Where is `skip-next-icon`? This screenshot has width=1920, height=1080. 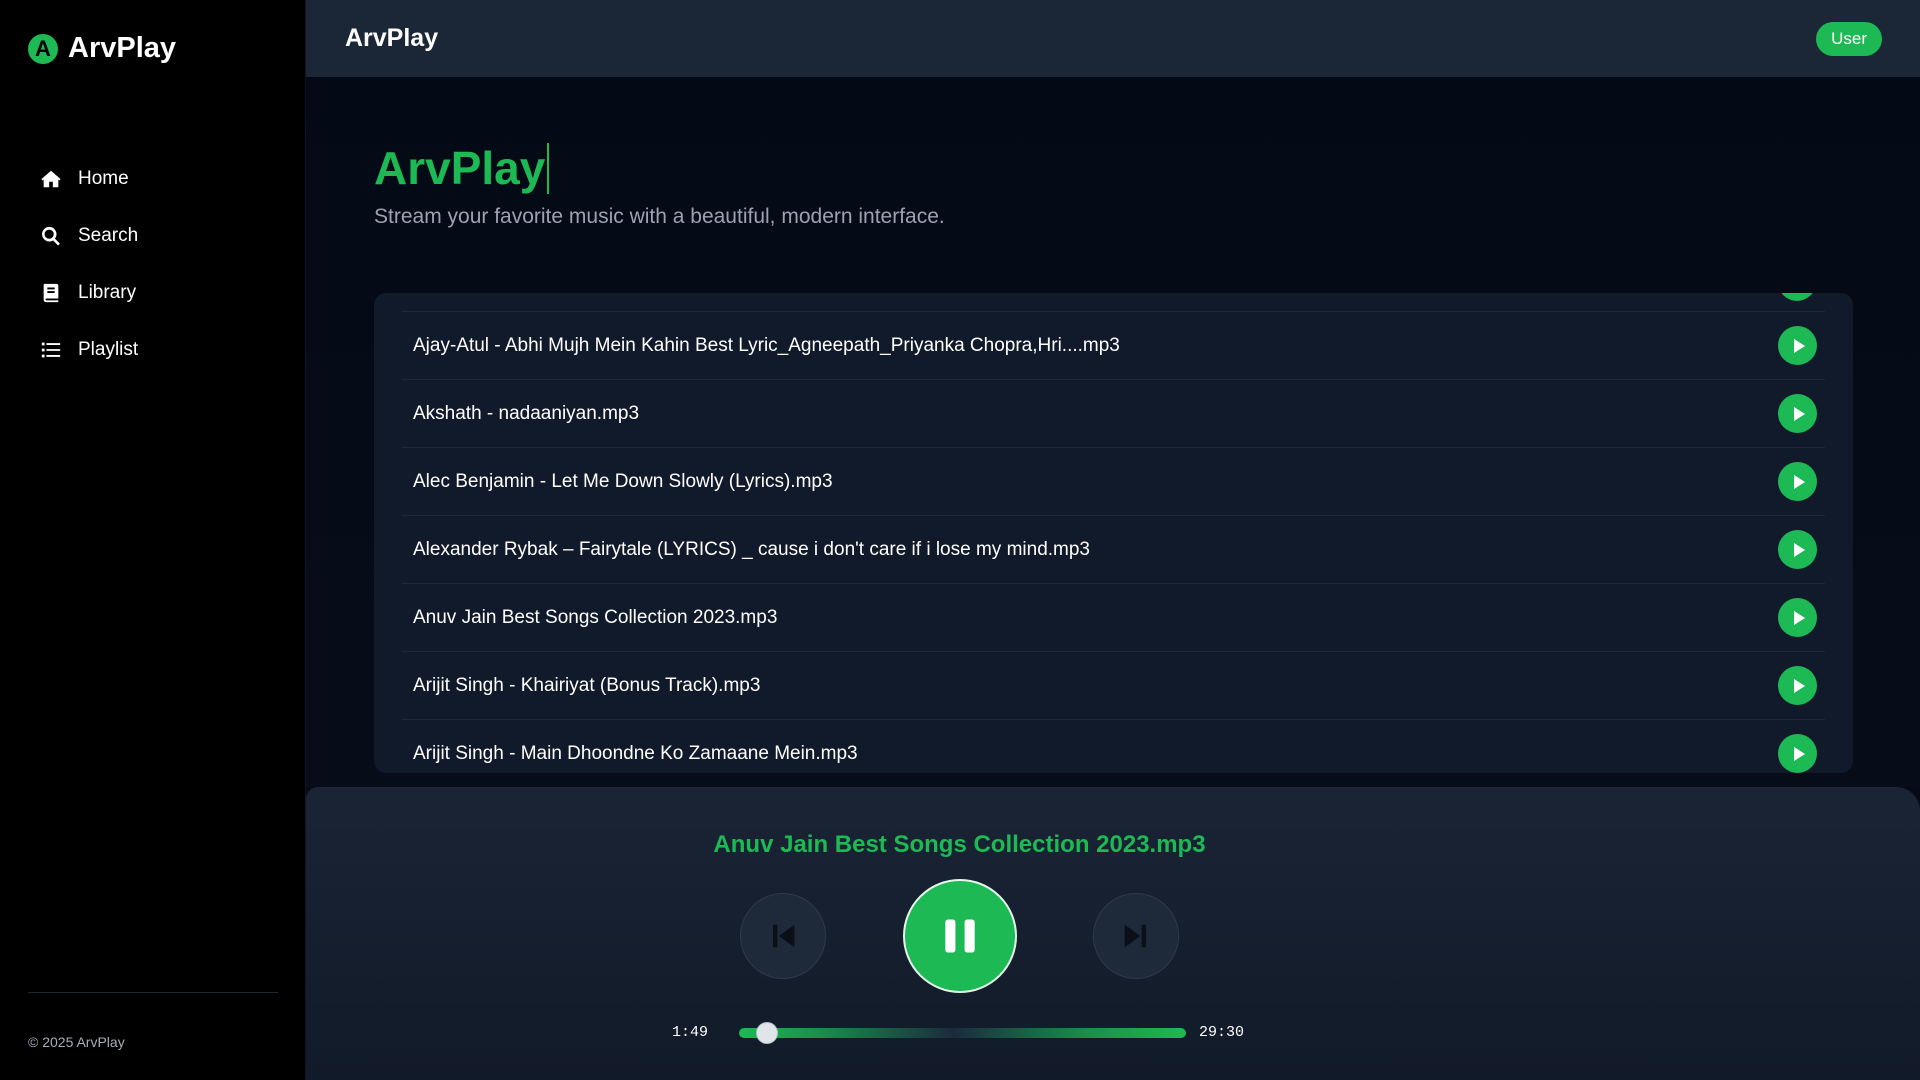
skip-next-icon is located at coordinates (1135, 936).